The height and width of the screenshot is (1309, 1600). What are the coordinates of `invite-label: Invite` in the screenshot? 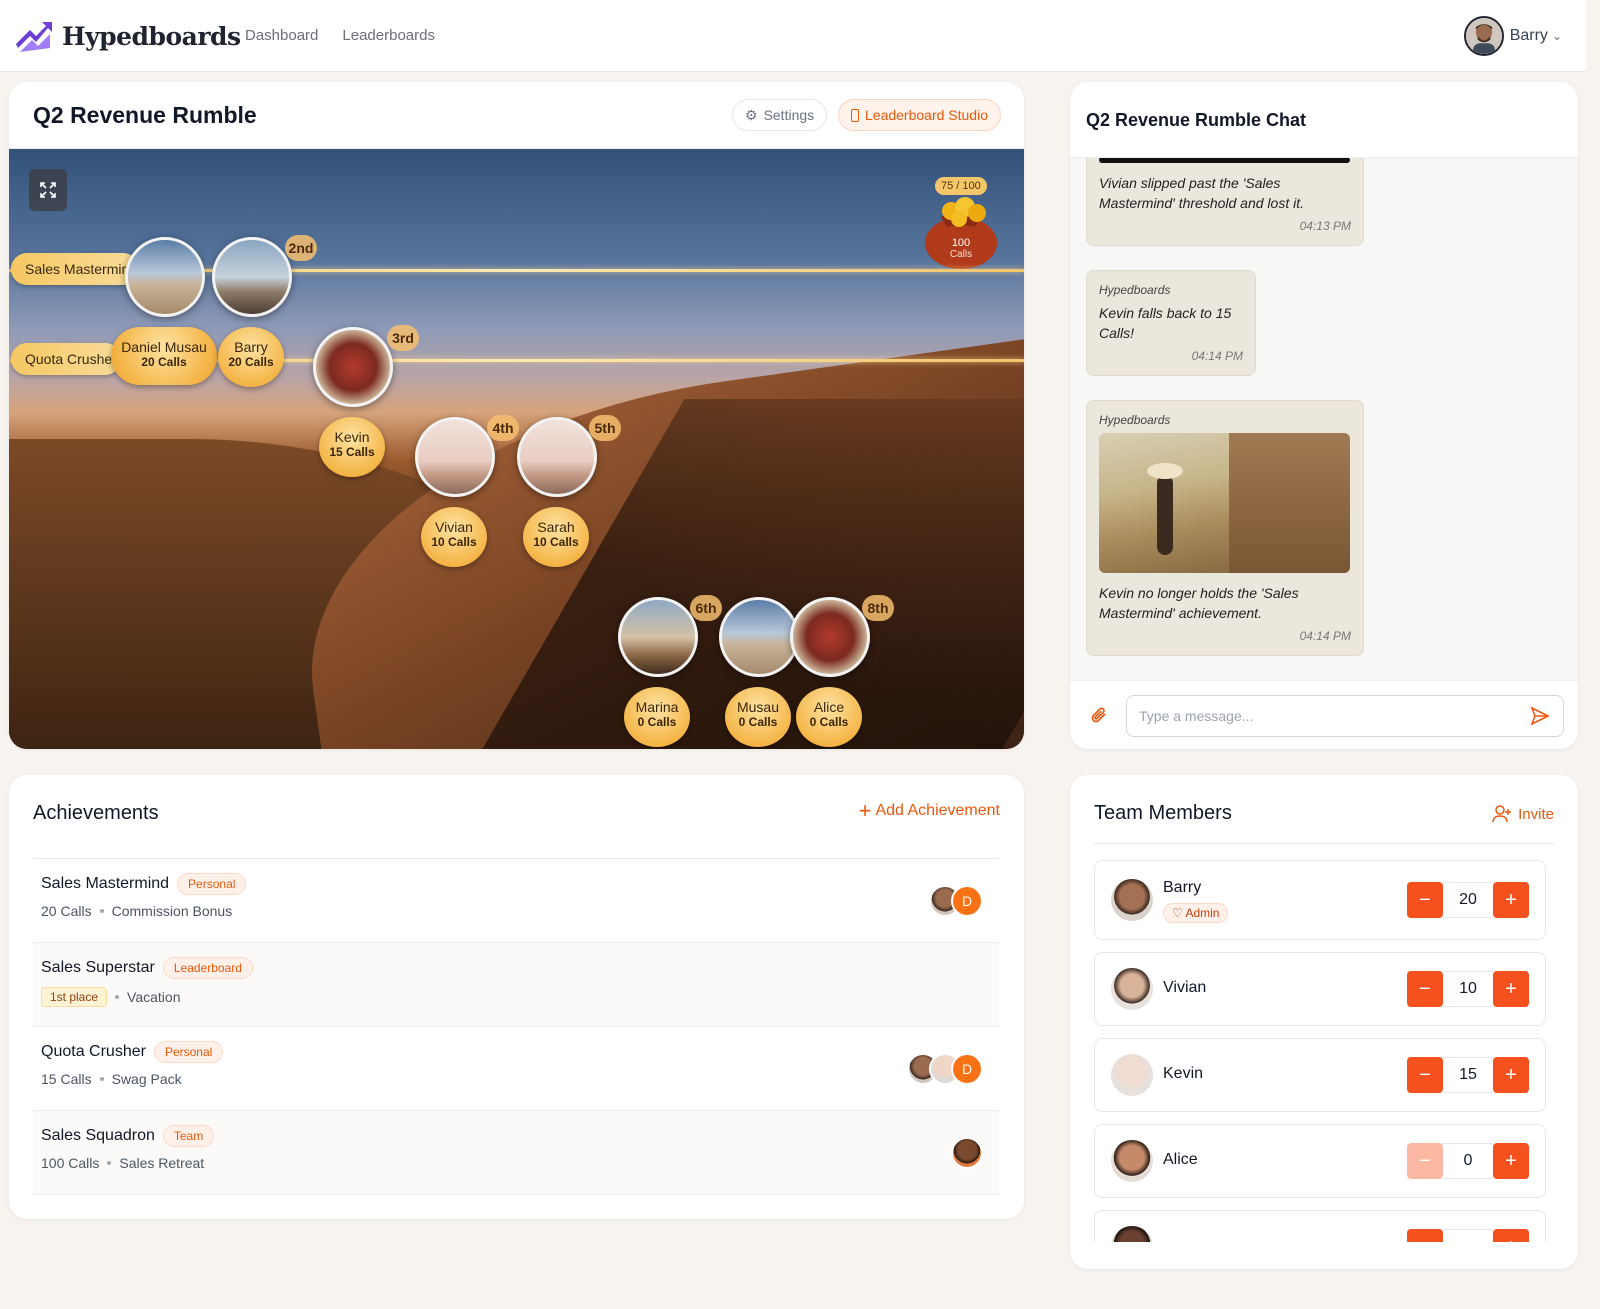 It's located at (1536, 814).